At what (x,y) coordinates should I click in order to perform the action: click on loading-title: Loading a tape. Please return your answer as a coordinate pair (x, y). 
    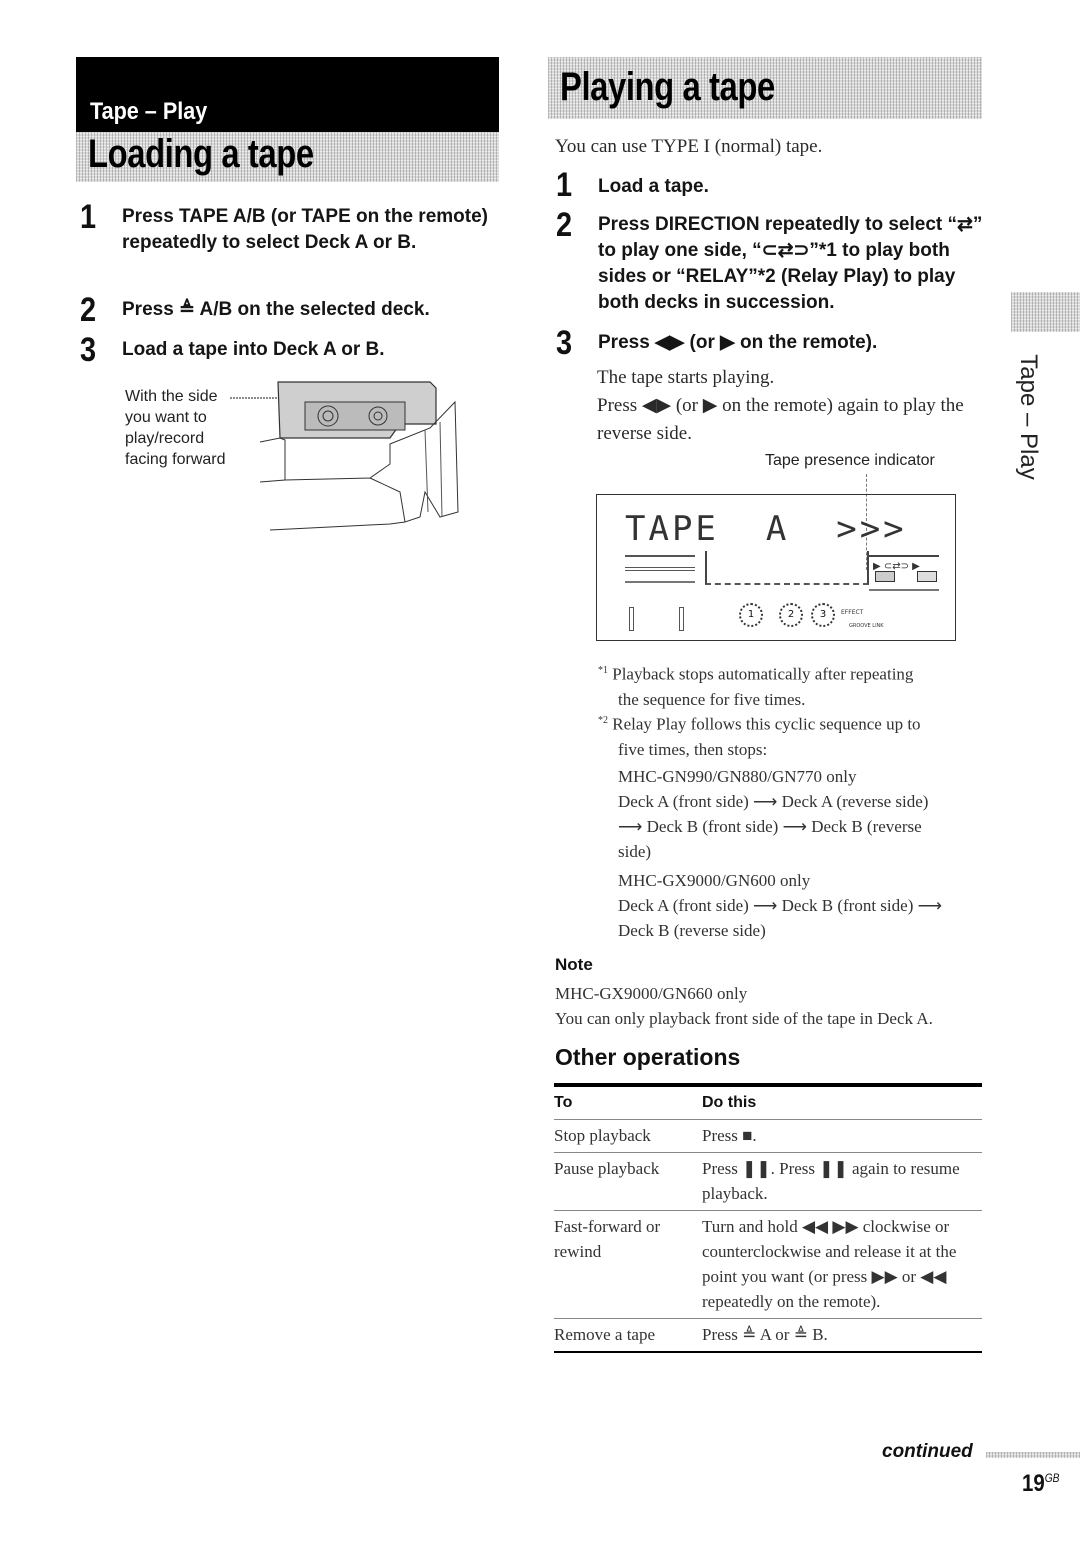
    Looking at the image, I should click on (201, 154).